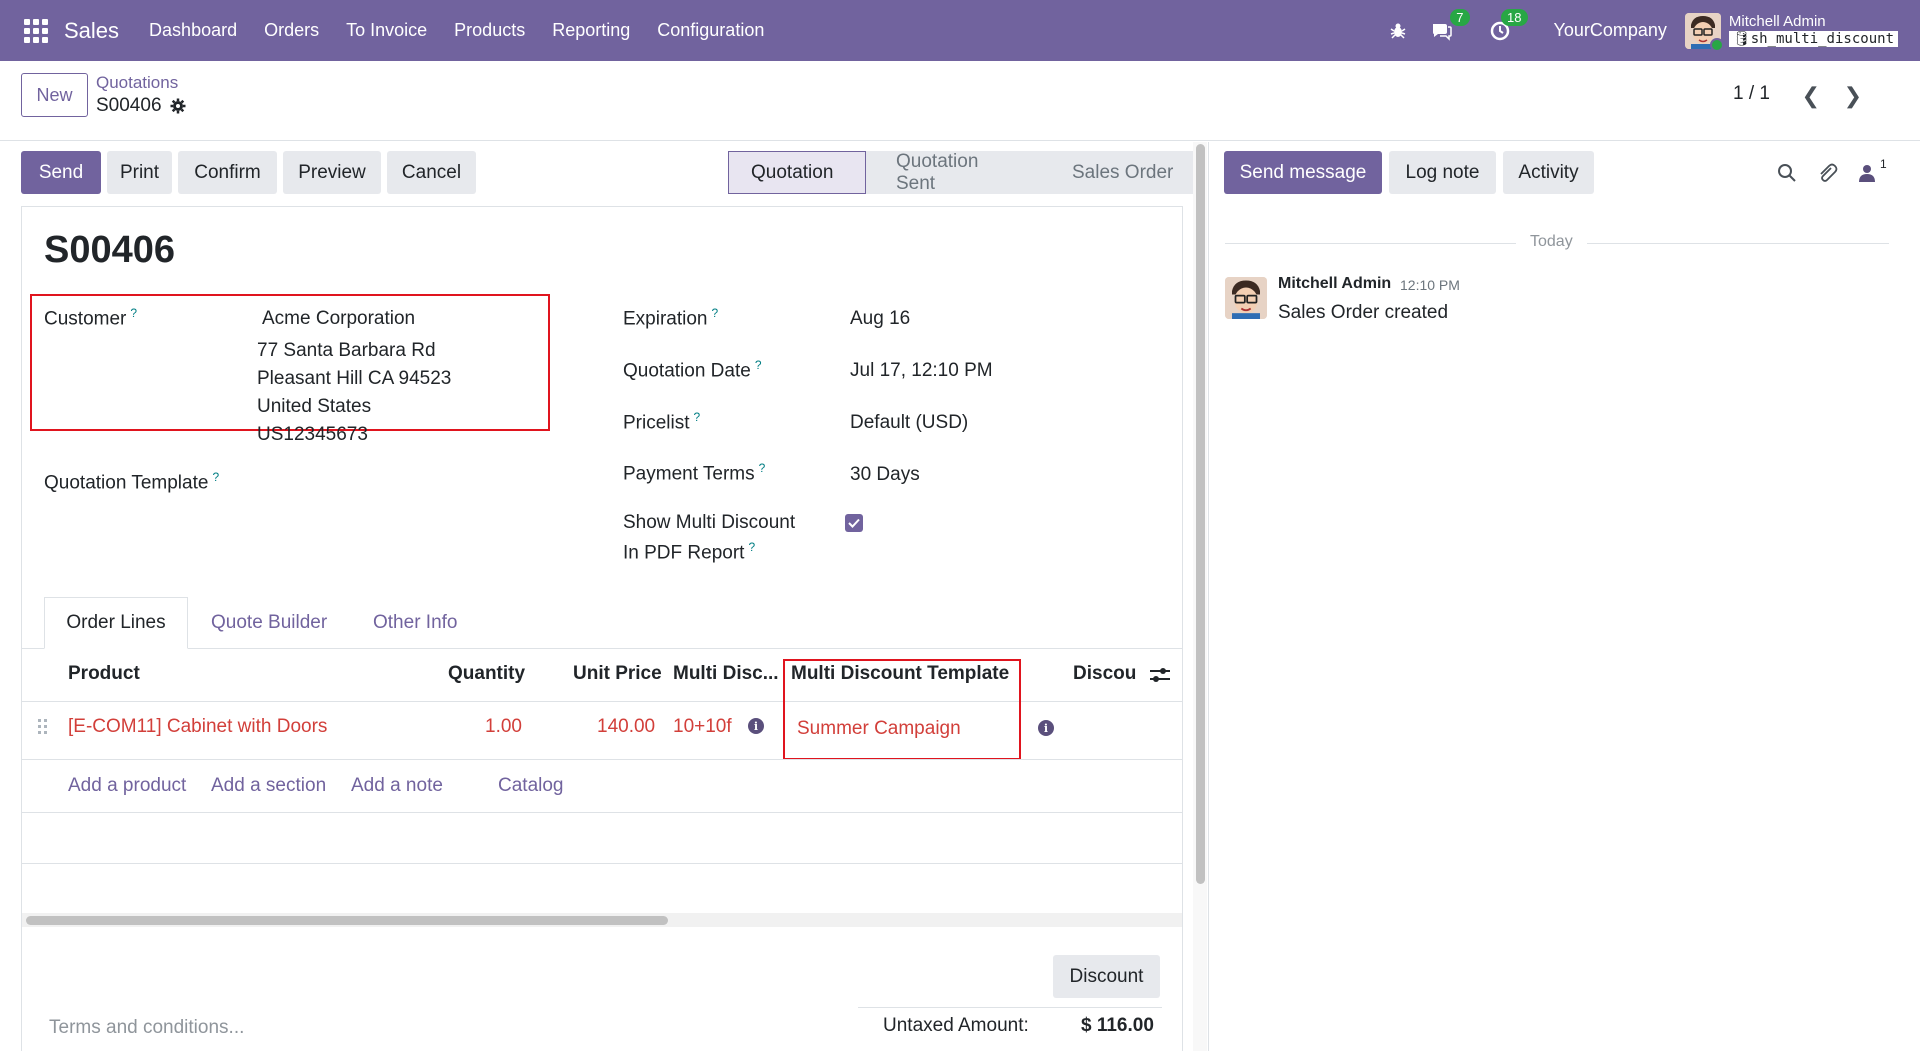 The image size is (1920, 1051). Describe the element at coordinates (702, 727) in the screenshot. I see `line-multi-discount: 10+10f` at that location.